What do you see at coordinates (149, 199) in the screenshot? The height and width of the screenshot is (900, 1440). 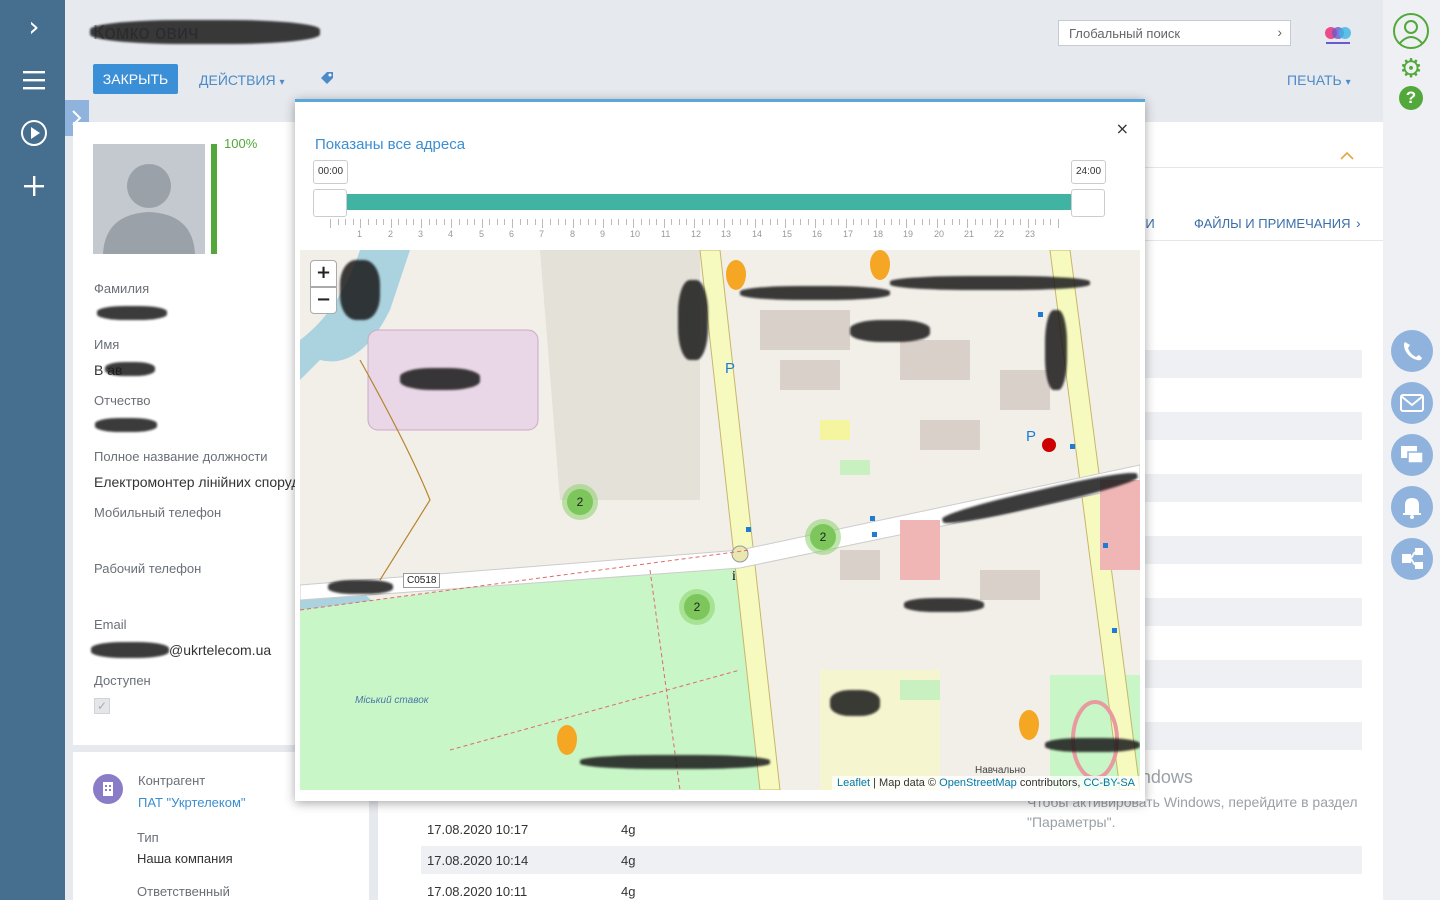 I see `avatar` at bounding box center [149, 199].